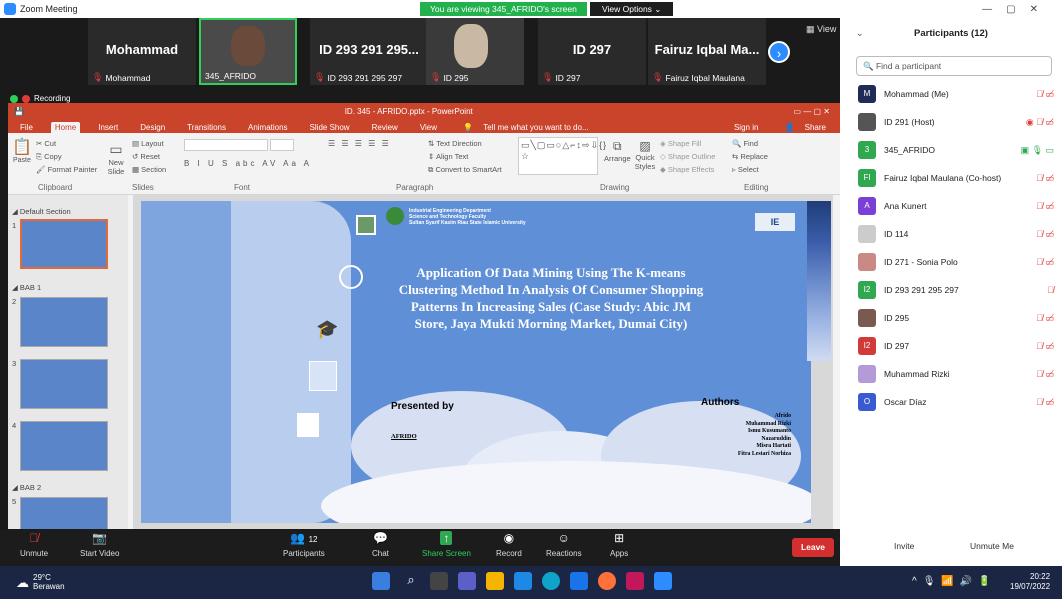 The width and height of the screenshot is (1062, 599). Describe the element at coordinates (26, 127) in the screenshot. I see `tab-file: File` at that location.